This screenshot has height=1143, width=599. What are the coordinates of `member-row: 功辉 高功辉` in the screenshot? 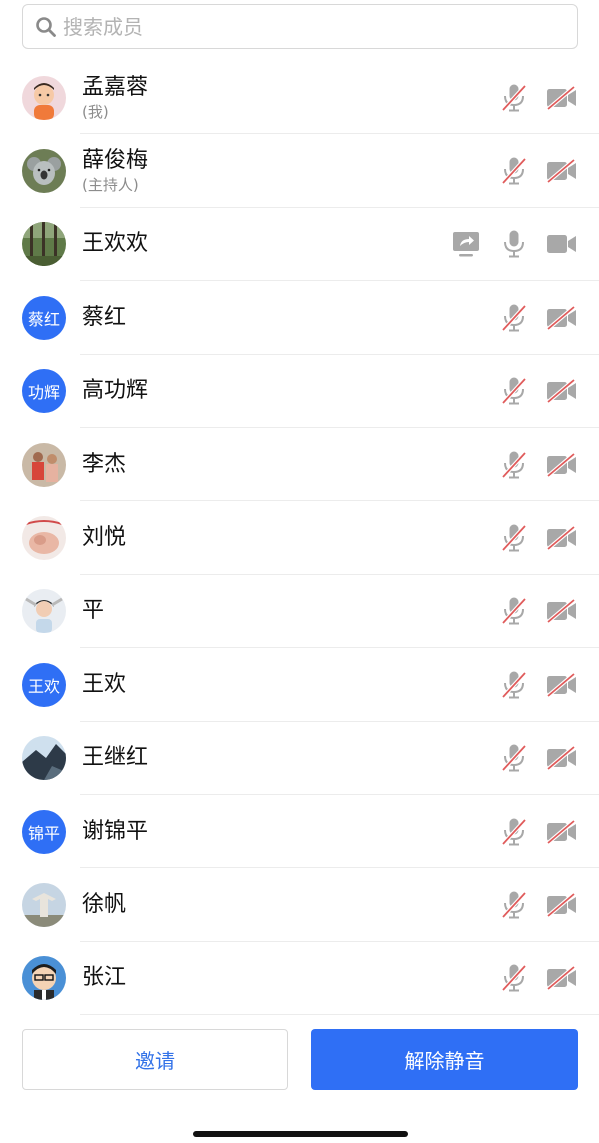 It's located at (299, 391).